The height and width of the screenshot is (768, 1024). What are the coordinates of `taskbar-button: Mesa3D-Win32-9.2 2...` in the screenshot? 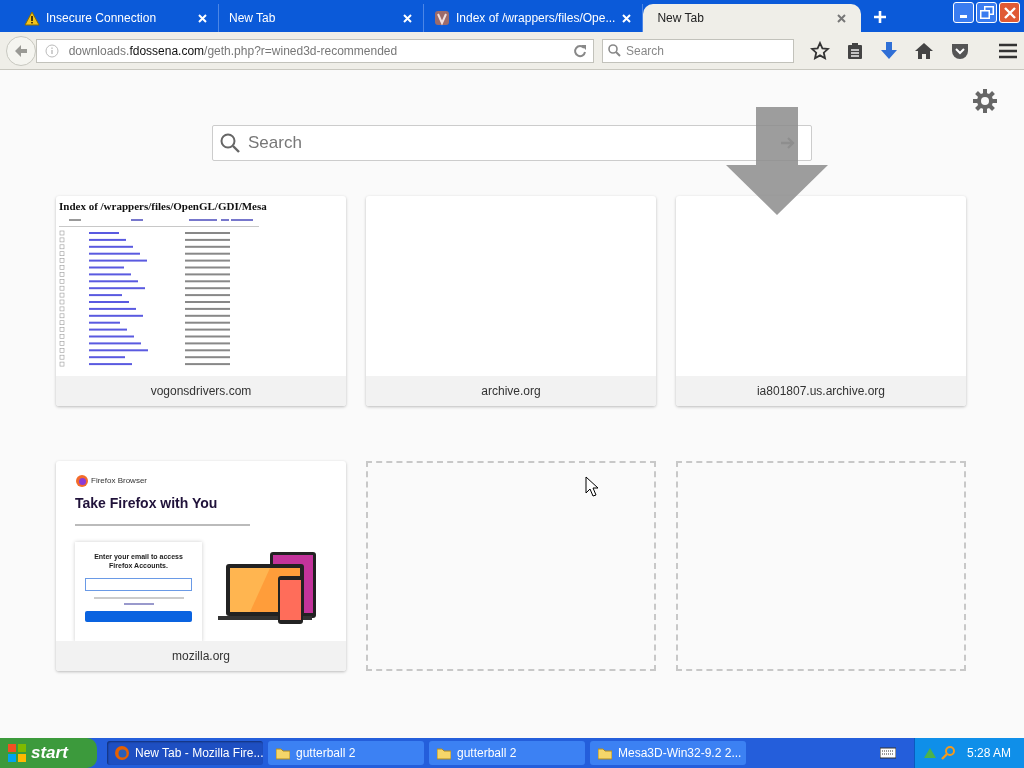 It's located at (668, 753).